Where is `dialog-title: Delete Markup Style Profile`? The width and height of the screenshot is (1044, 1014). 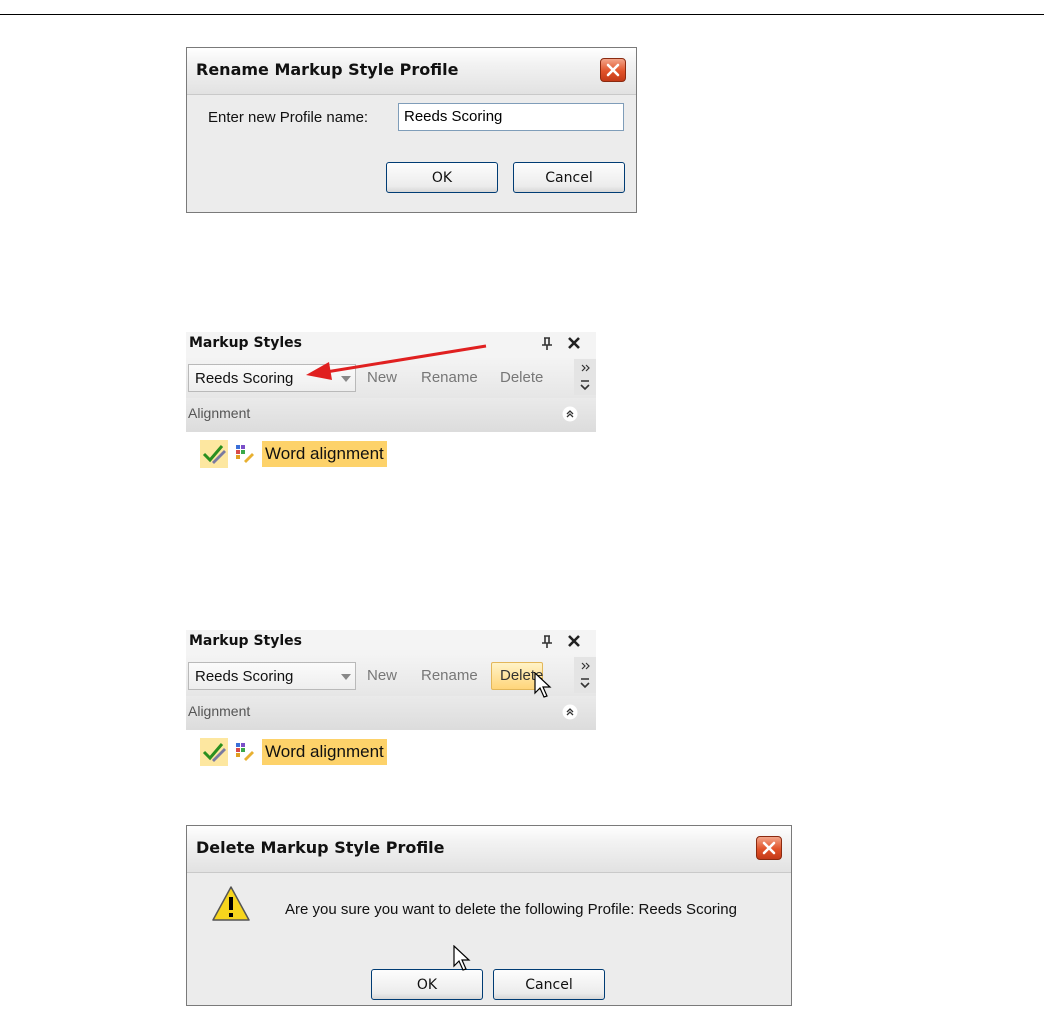 dialog-title: Delete Markup Style Profile is located at coordinates (320, 847).